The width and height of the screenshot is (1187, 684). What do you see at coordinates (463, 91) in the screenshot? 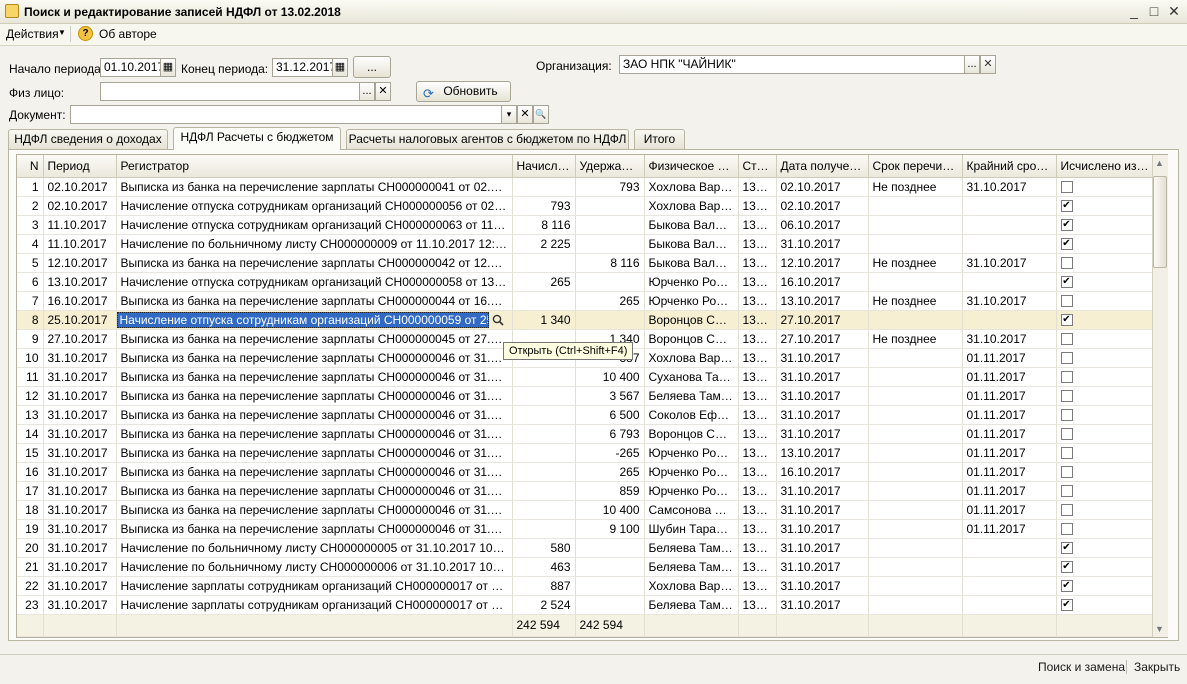
I see `refresh-button: ⟳ Обновить` at bounding box center [463, 91].